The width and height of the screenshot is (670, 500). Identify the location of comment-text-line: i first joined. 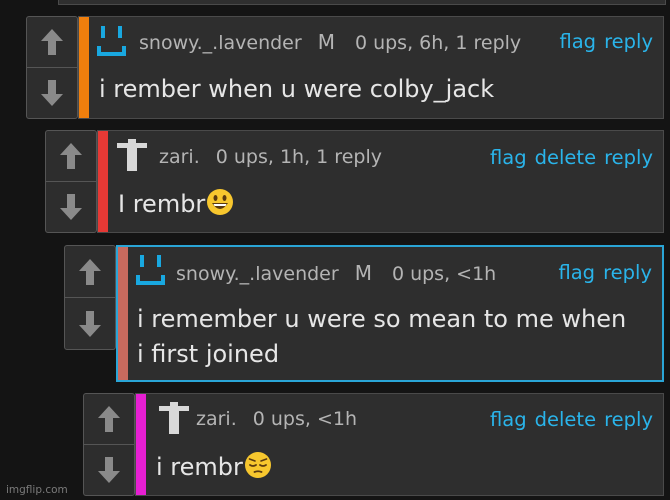
(208, 354).